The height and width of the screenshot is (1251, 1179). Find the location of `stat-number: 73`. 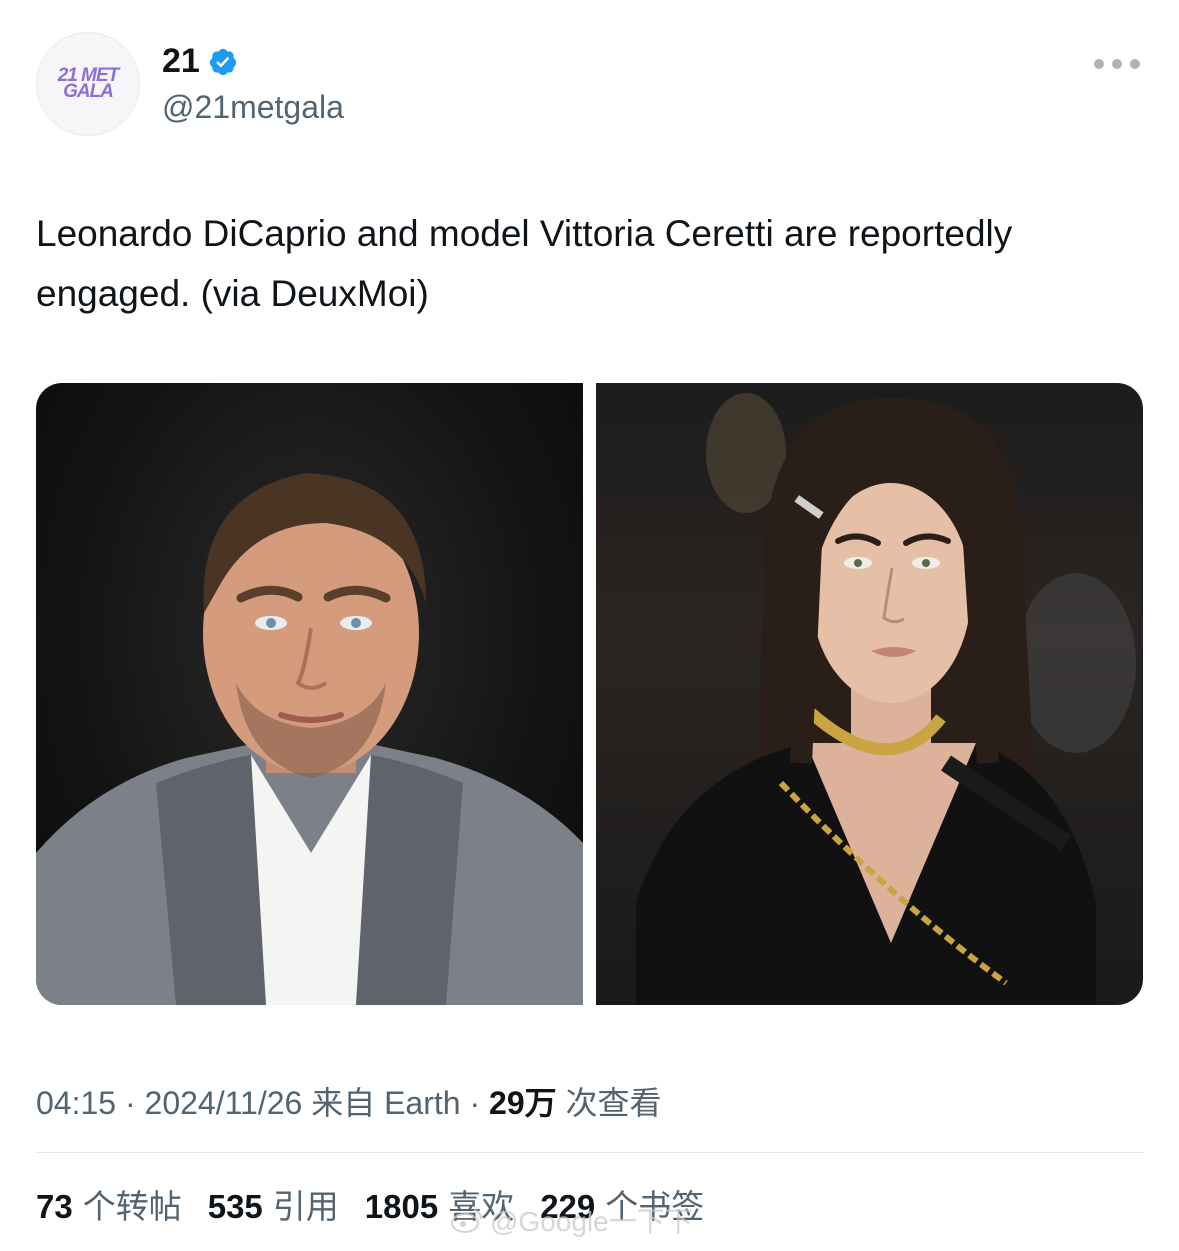

stat-number: 73 is located at coordinates (54, 1206).